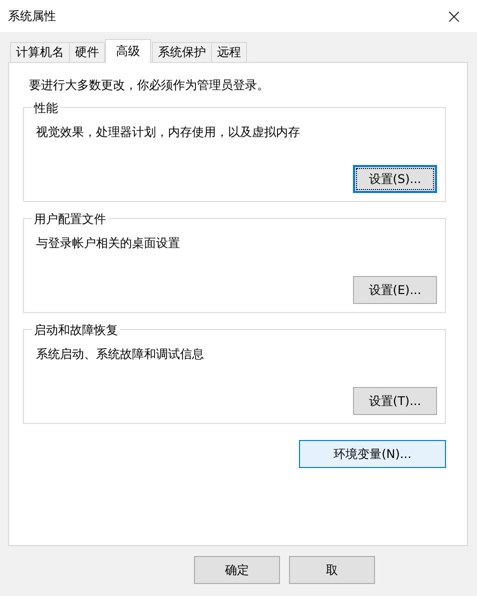 The image size is (477, 596). Describe the element at coordinates (87, 52) in the screenshot. I see `tab: 硬件` at that location.